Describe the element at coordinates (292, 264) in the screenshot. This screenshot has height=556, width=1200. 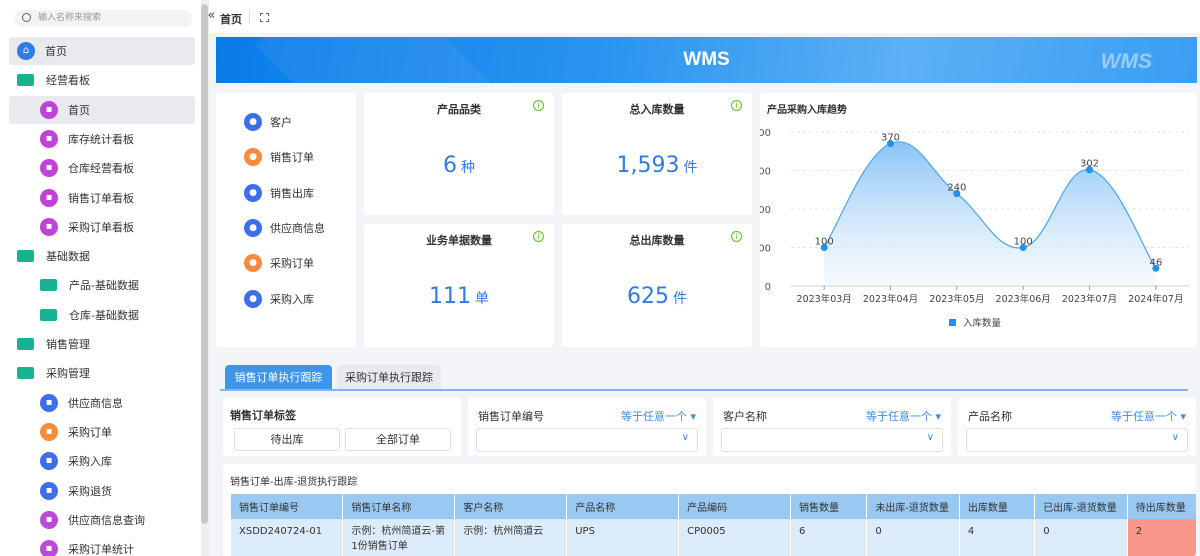
I see `quick-link-label: 采购订单` at that location.